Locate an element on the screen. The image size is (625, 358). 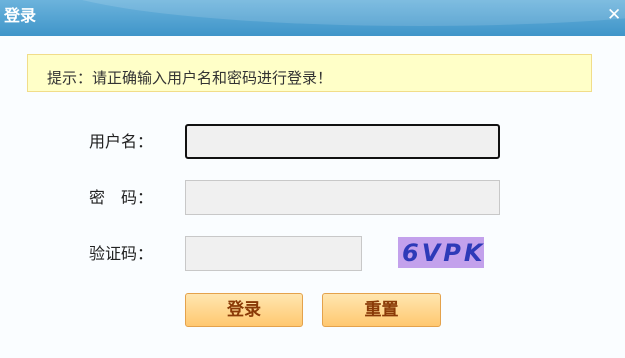
password-label: 密 码： is located at coordinates (121, 197).